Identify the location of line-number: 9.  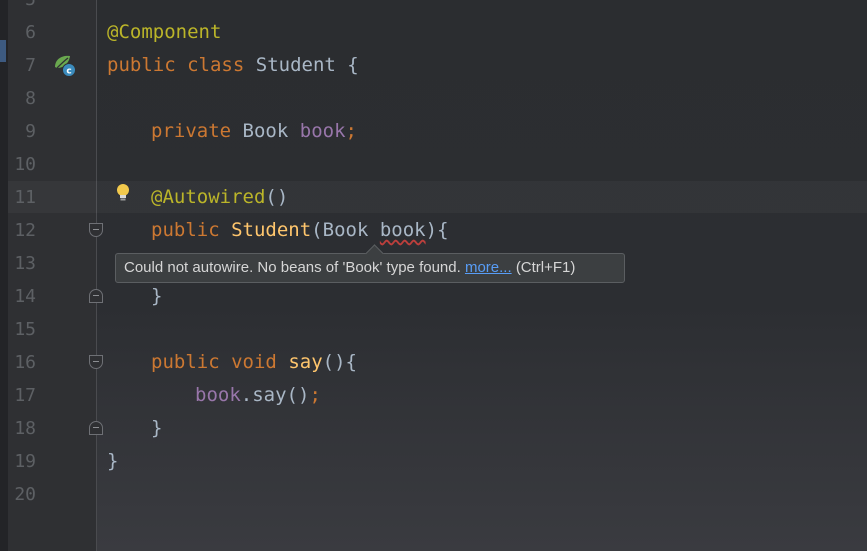
(30, 131).